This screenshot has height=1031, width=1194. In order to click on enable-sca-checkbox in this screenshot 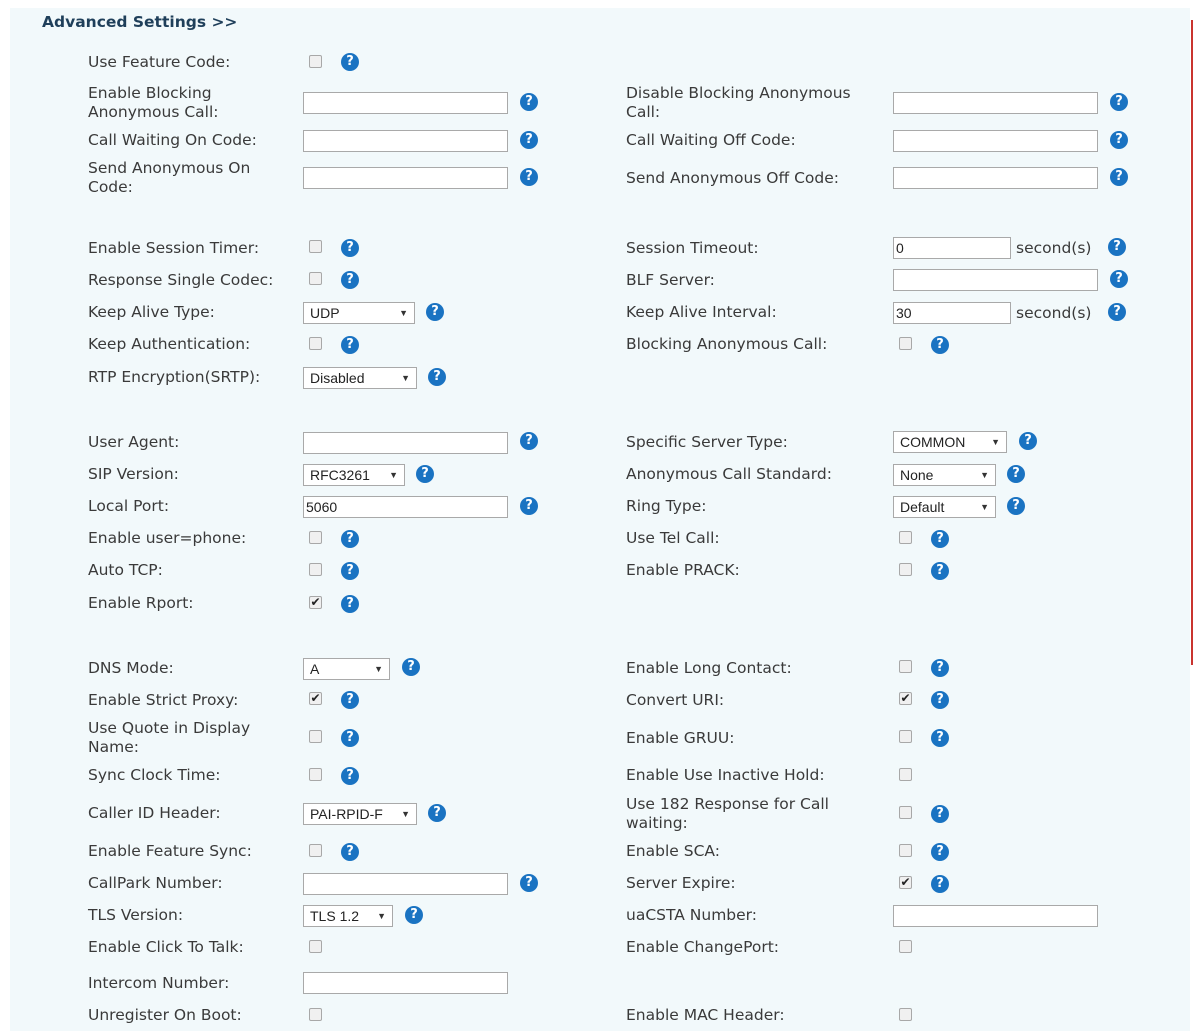, I will do `click(905, 850)`.